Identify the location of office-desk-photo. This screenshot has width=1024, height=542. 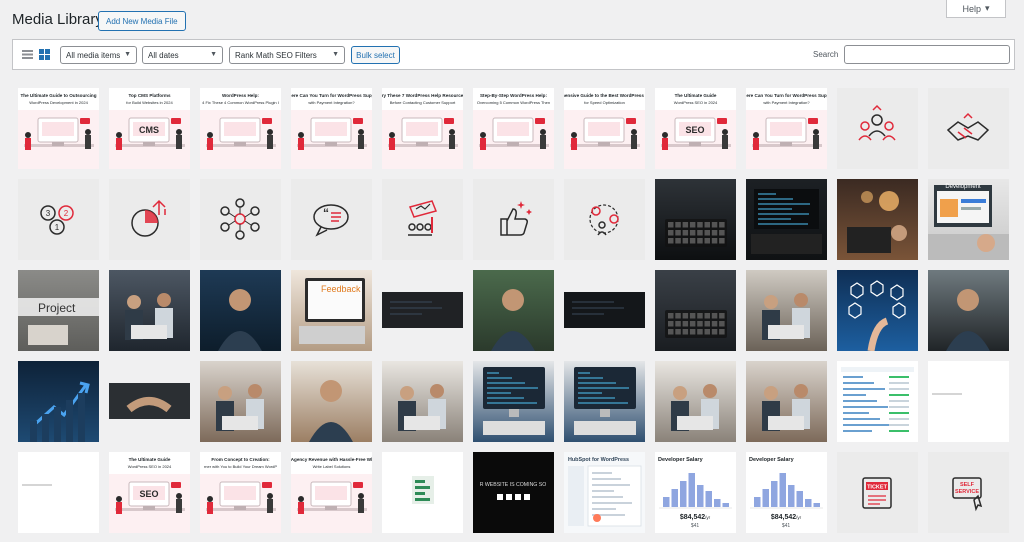
(786, 310).